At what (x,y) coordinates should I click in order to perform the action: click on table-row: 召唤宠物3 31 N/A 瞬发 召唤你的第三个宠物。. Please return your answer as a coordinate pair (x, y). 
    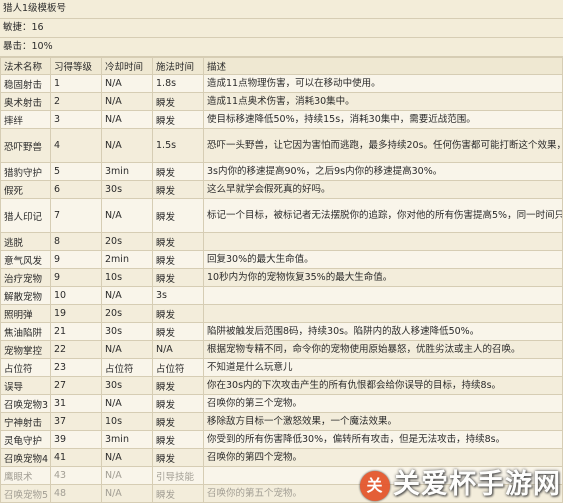
    Looking at the image, I should click on (281, 403).